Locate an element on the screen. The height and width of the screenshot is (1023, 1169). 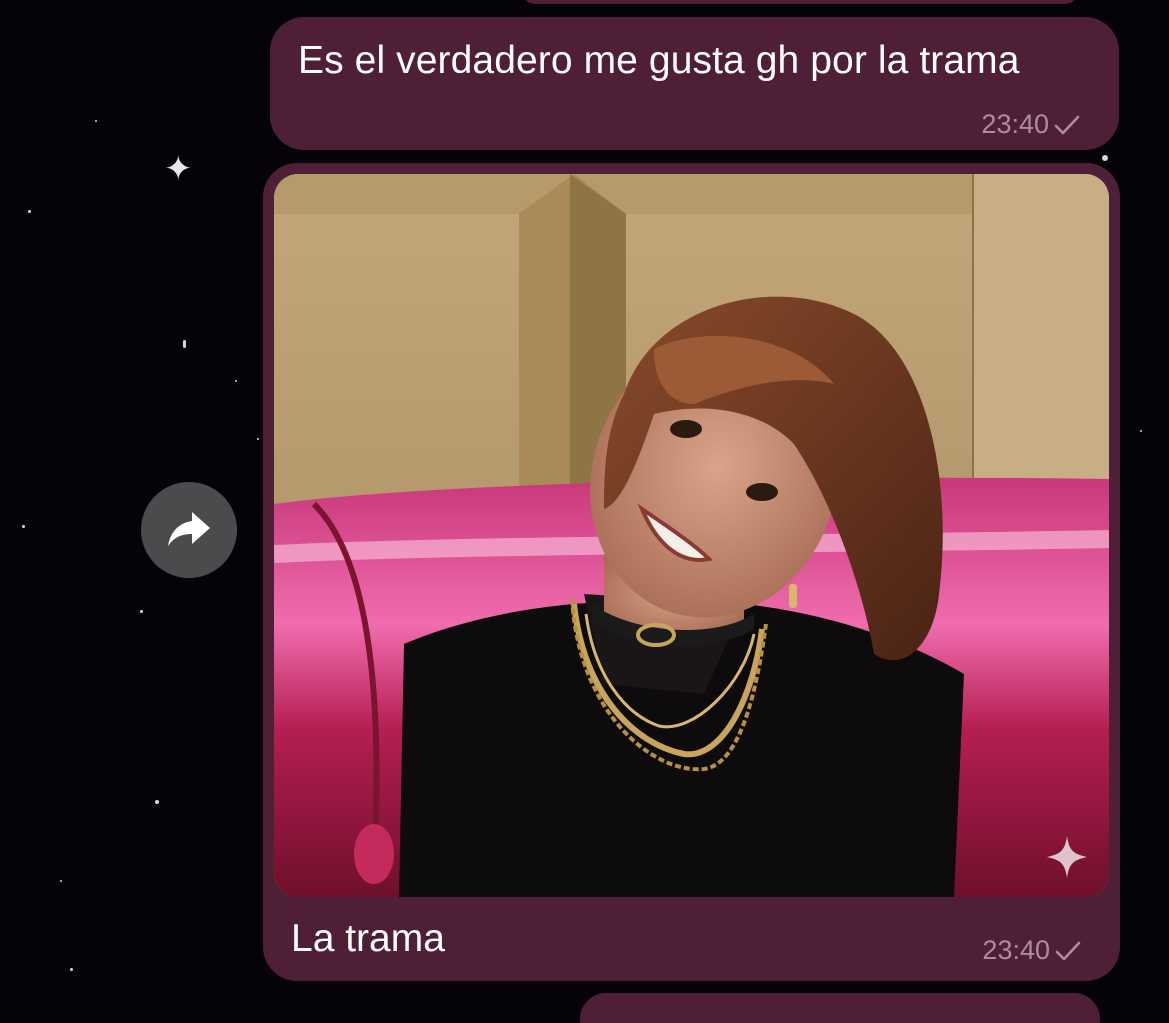
sparkle-icon: ✦ is located at coordinates (178, 169).